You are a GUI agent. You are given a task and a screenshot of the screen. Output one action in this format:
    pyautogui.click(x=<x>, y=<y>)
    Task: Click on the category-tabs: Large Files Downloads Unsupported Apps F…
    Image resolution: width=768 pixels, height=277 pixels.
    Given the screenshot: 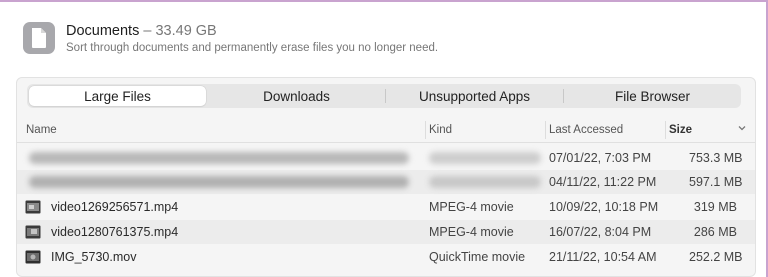 What is the action you would take?
    pyautogui.click(x=384, y=96)
    